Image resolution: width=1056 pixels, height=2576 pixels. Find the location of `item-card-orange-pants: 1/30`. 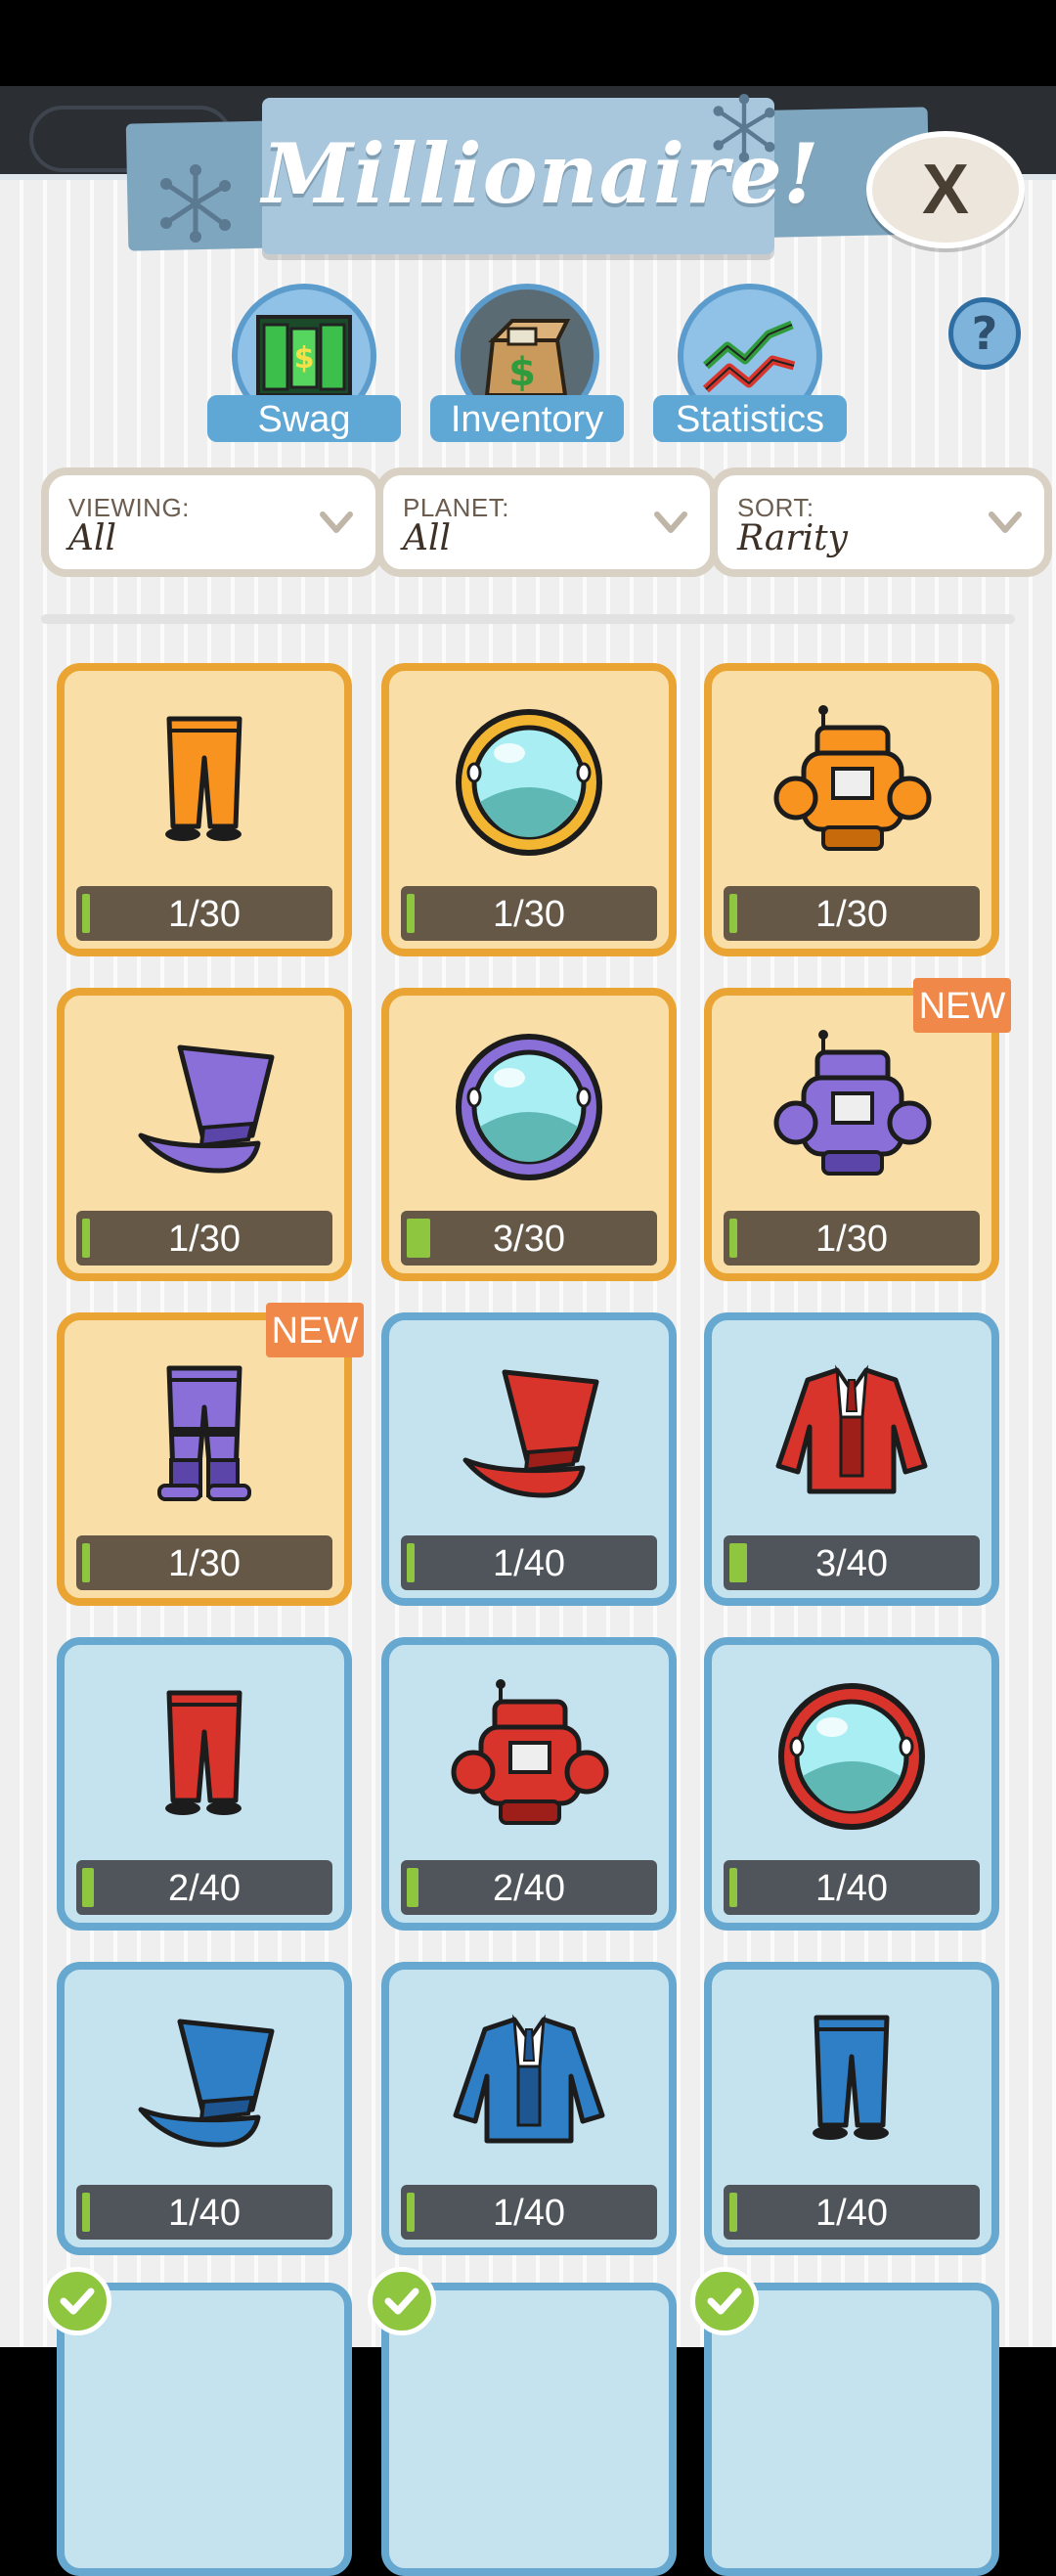

item-card-orange-pants: 1/30 is located at coordinates (204, 809).